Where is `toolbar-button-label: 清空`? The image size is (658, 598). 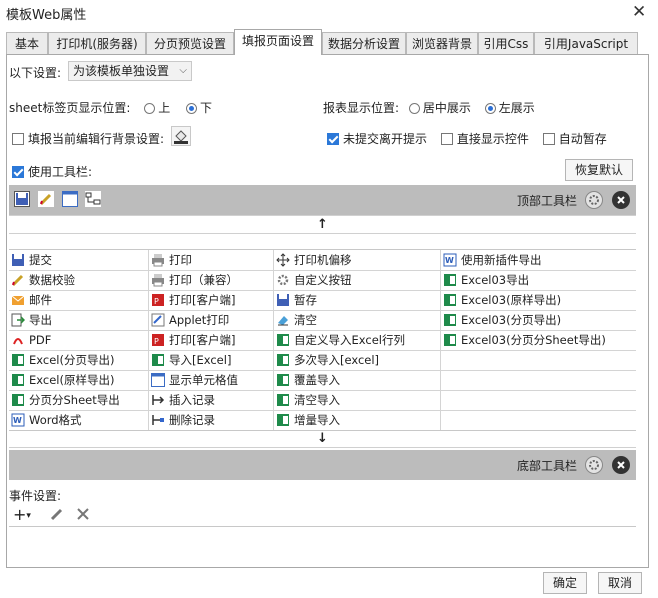 toolbar-button-label: 清空 is located at coordinates (305, 320).